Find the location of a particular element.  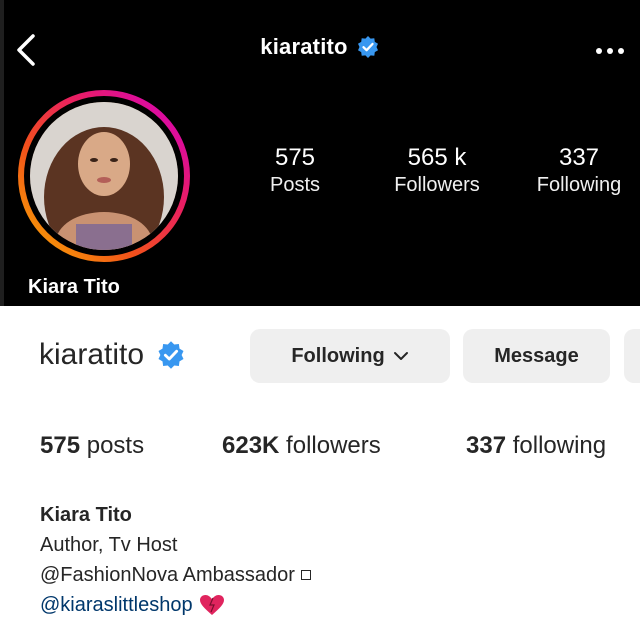

message-button-label: Message is located at coordinates (536, 355).